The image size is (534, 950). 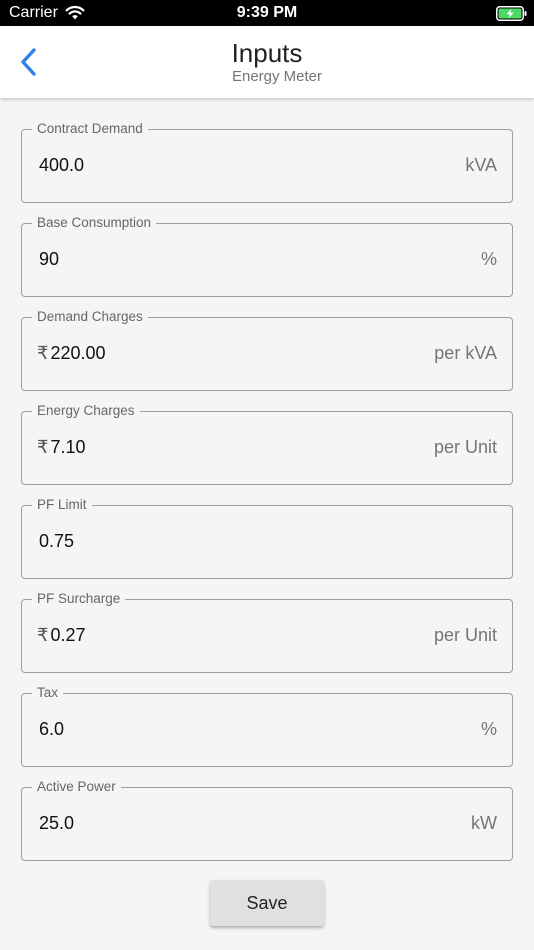 What do you see at coordinates (277, 76) in the screenshot?
I see `page-subtitle: Energy Meter` at bounding box center [277, 76].